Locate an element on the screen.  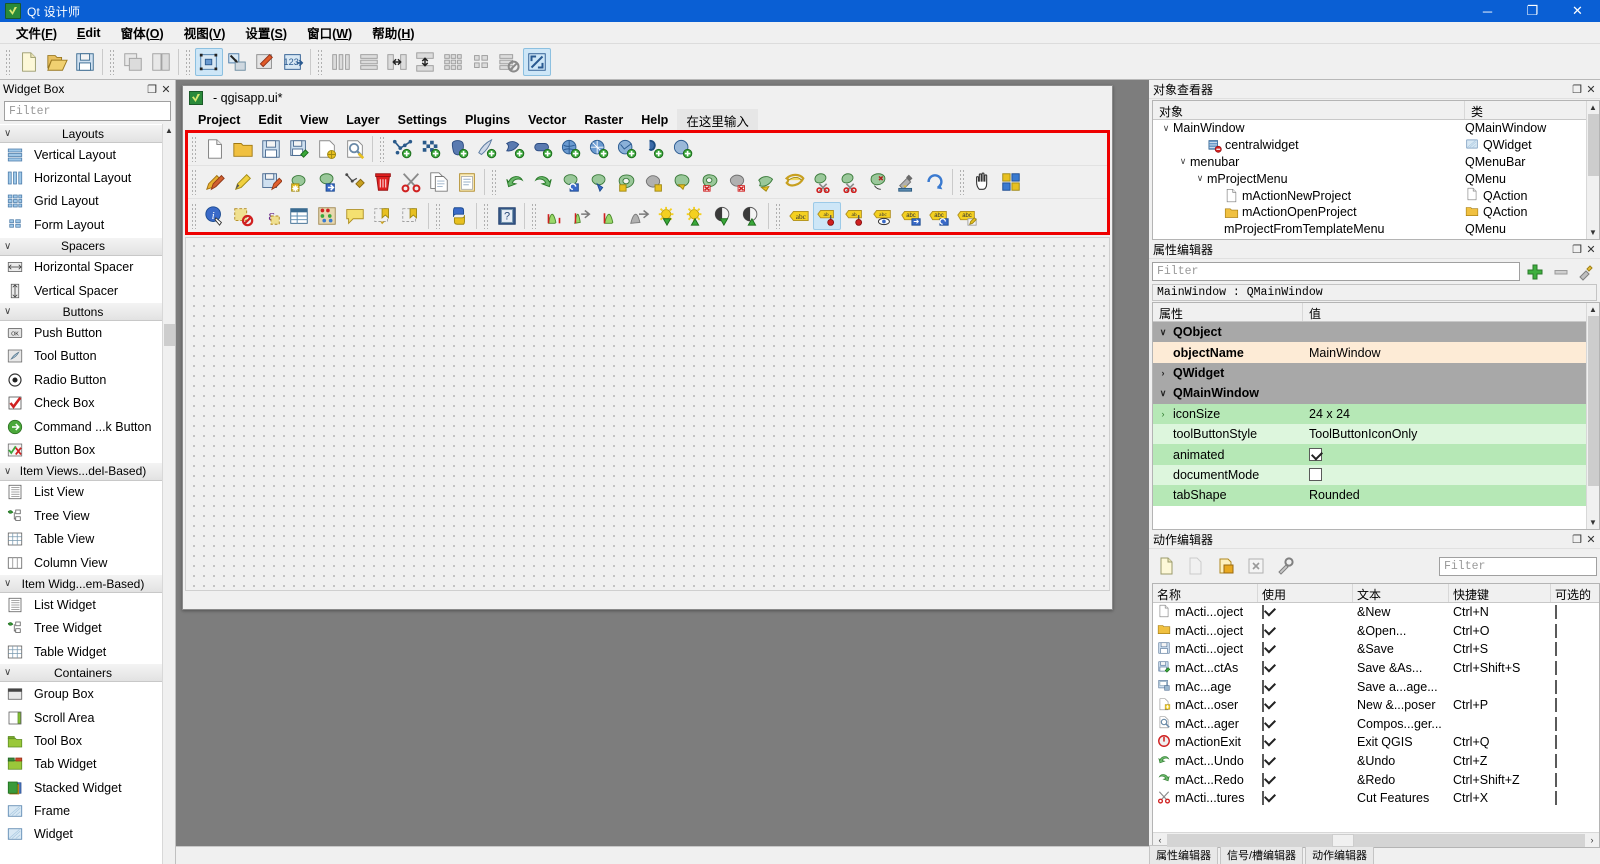
raster-stretch-extent-button is located at coordinates (583, 216).